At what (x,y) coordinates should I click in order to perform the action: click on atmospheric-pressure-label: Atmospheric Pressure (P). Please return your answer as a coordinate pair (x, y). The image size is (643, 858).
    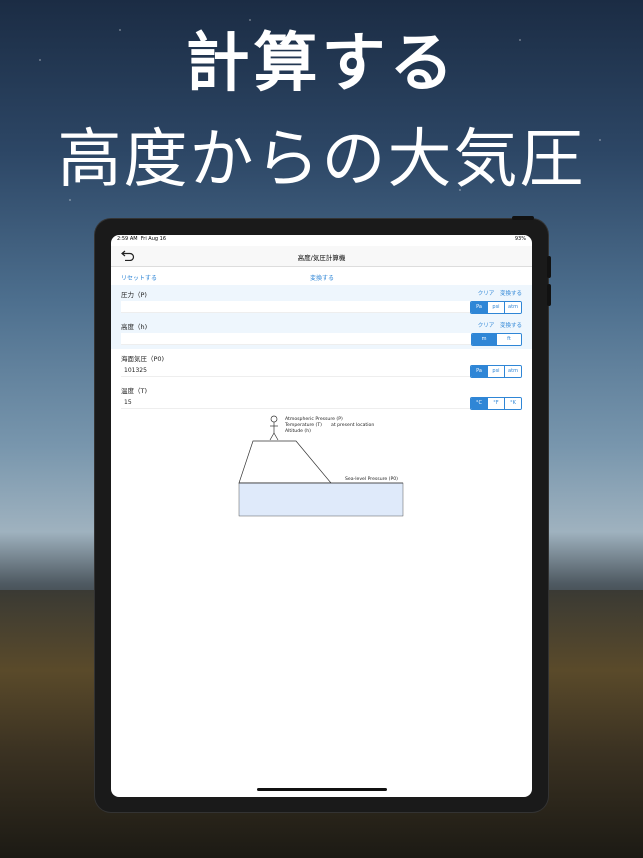
    Looking at the image, I should click on (314, 419).